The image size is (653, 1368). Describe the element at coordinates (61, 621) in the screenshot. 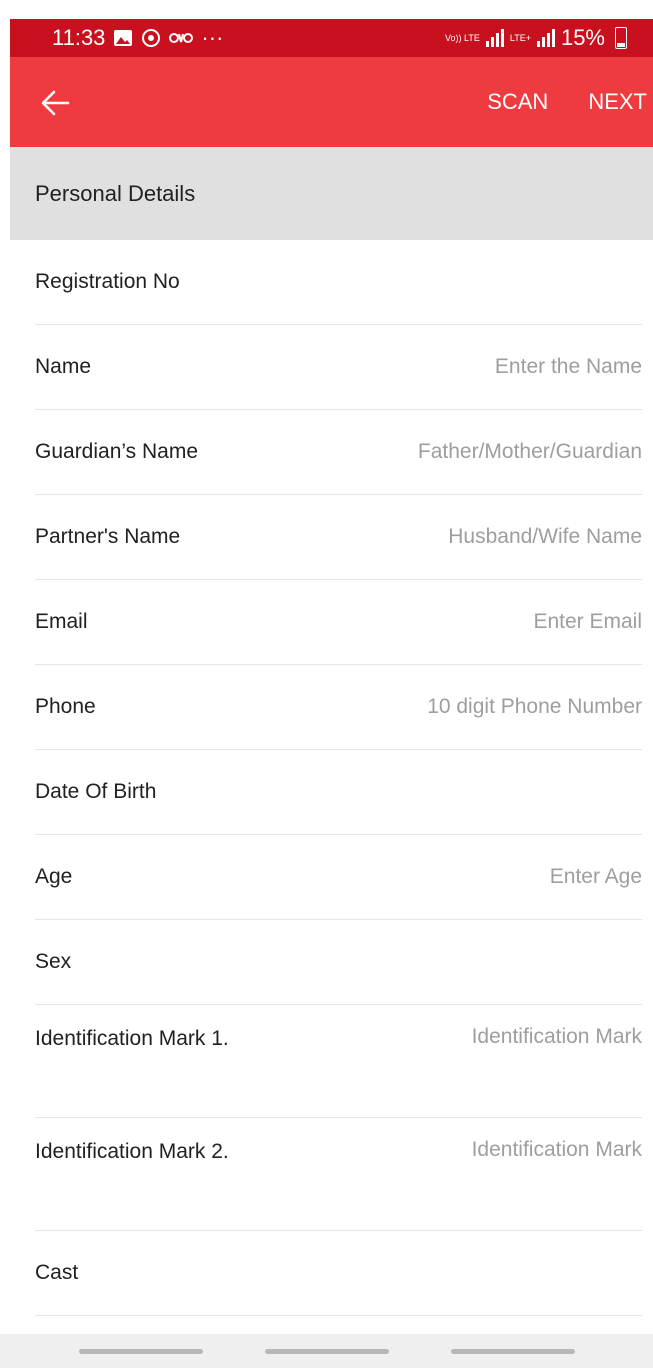

I see `email-label: Email` at that location.